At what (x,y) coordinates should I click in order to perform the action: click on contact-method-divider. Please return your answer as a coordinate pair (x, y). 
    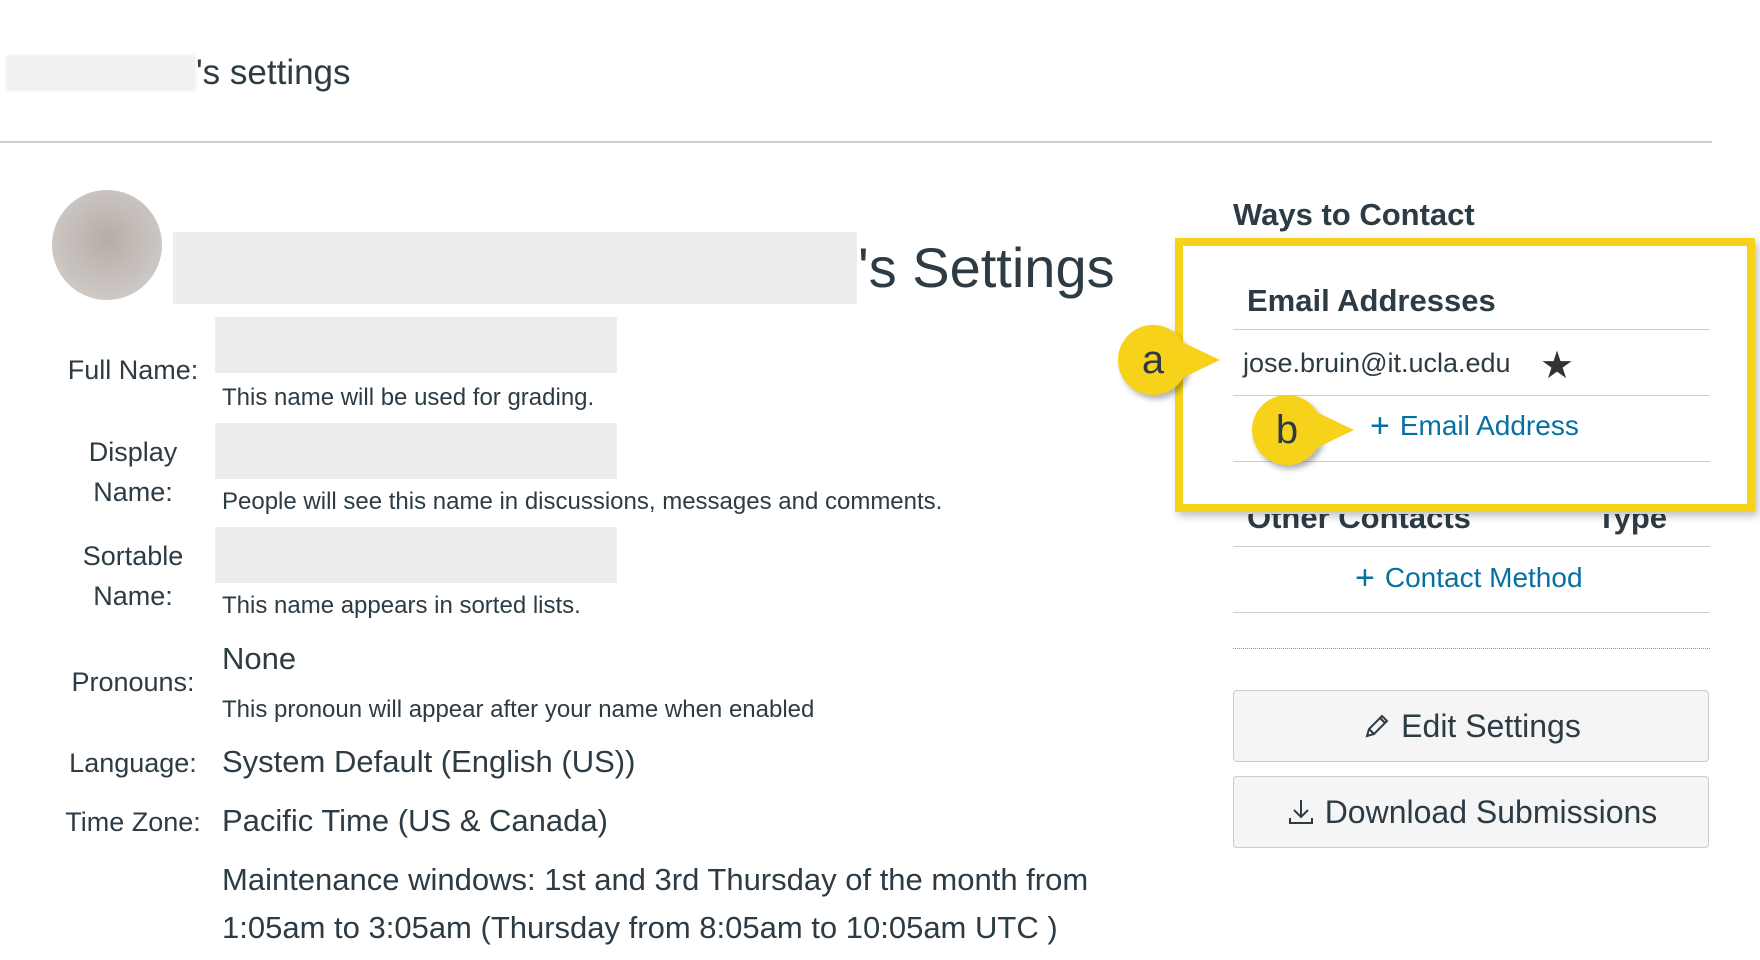
    Looking at the image, I should click on (1471, 612).